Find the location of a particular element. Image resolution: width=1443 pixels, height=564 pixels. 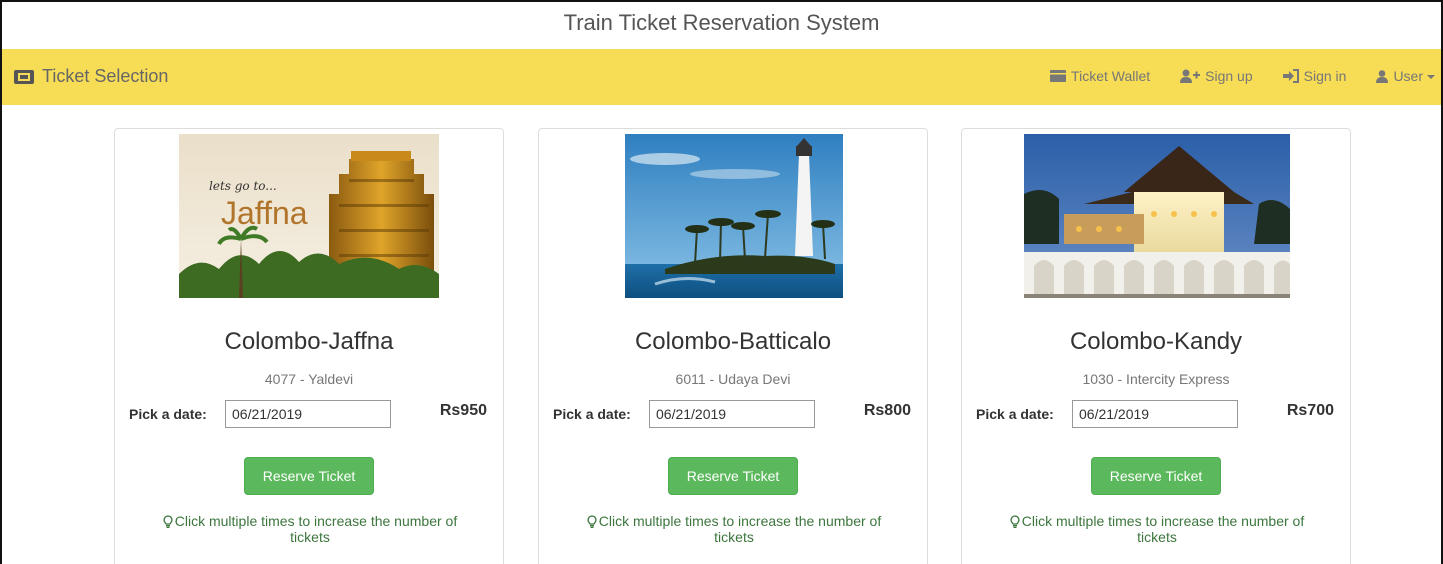

nav-sign-in: Sign in is located at coordinates (1314, 76).